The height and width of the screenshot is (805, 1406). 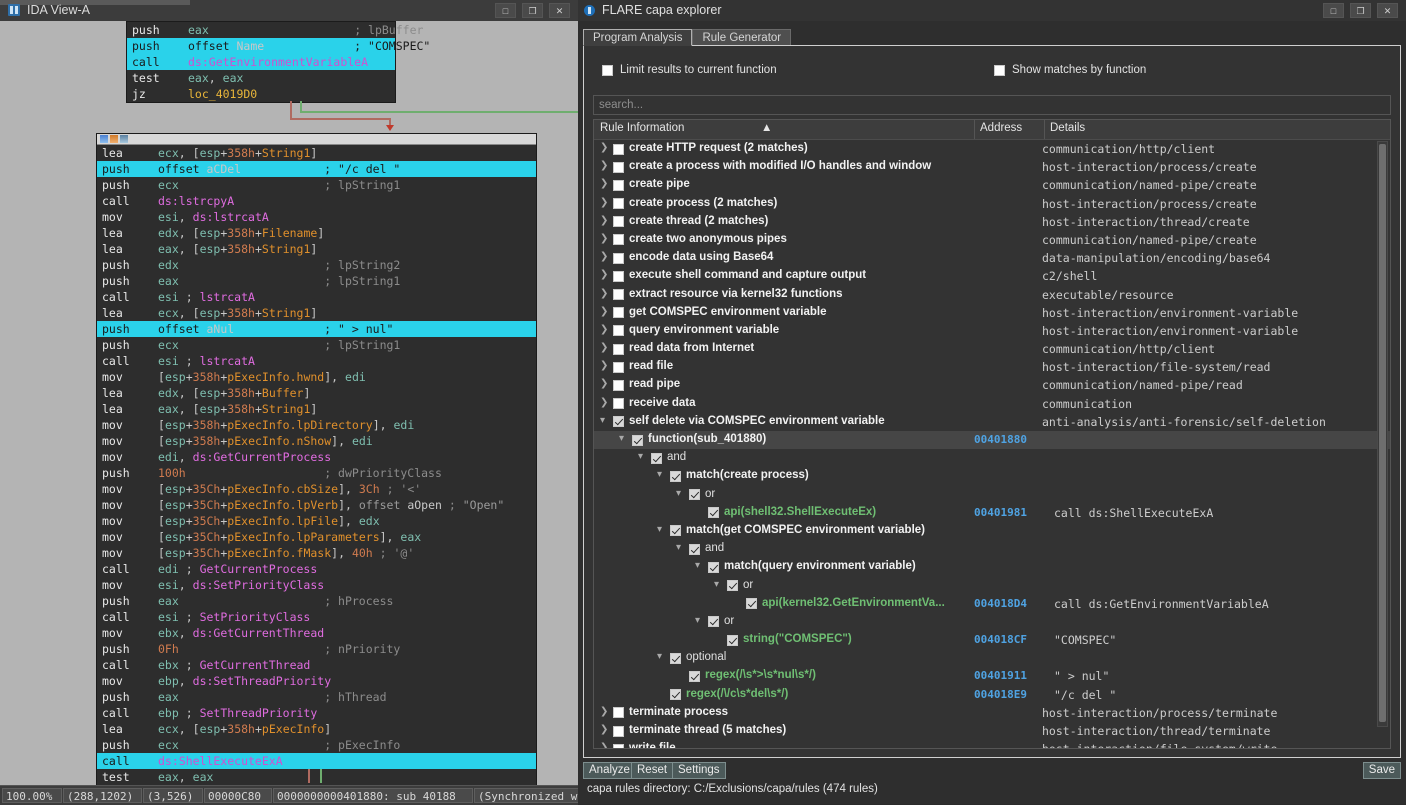 What do you see at coordinates (992, 640) in the screenshot?
I see `table-row: string("COMSPEC") 004018CF "COMSPEC"` at bounding box center [992, 640].